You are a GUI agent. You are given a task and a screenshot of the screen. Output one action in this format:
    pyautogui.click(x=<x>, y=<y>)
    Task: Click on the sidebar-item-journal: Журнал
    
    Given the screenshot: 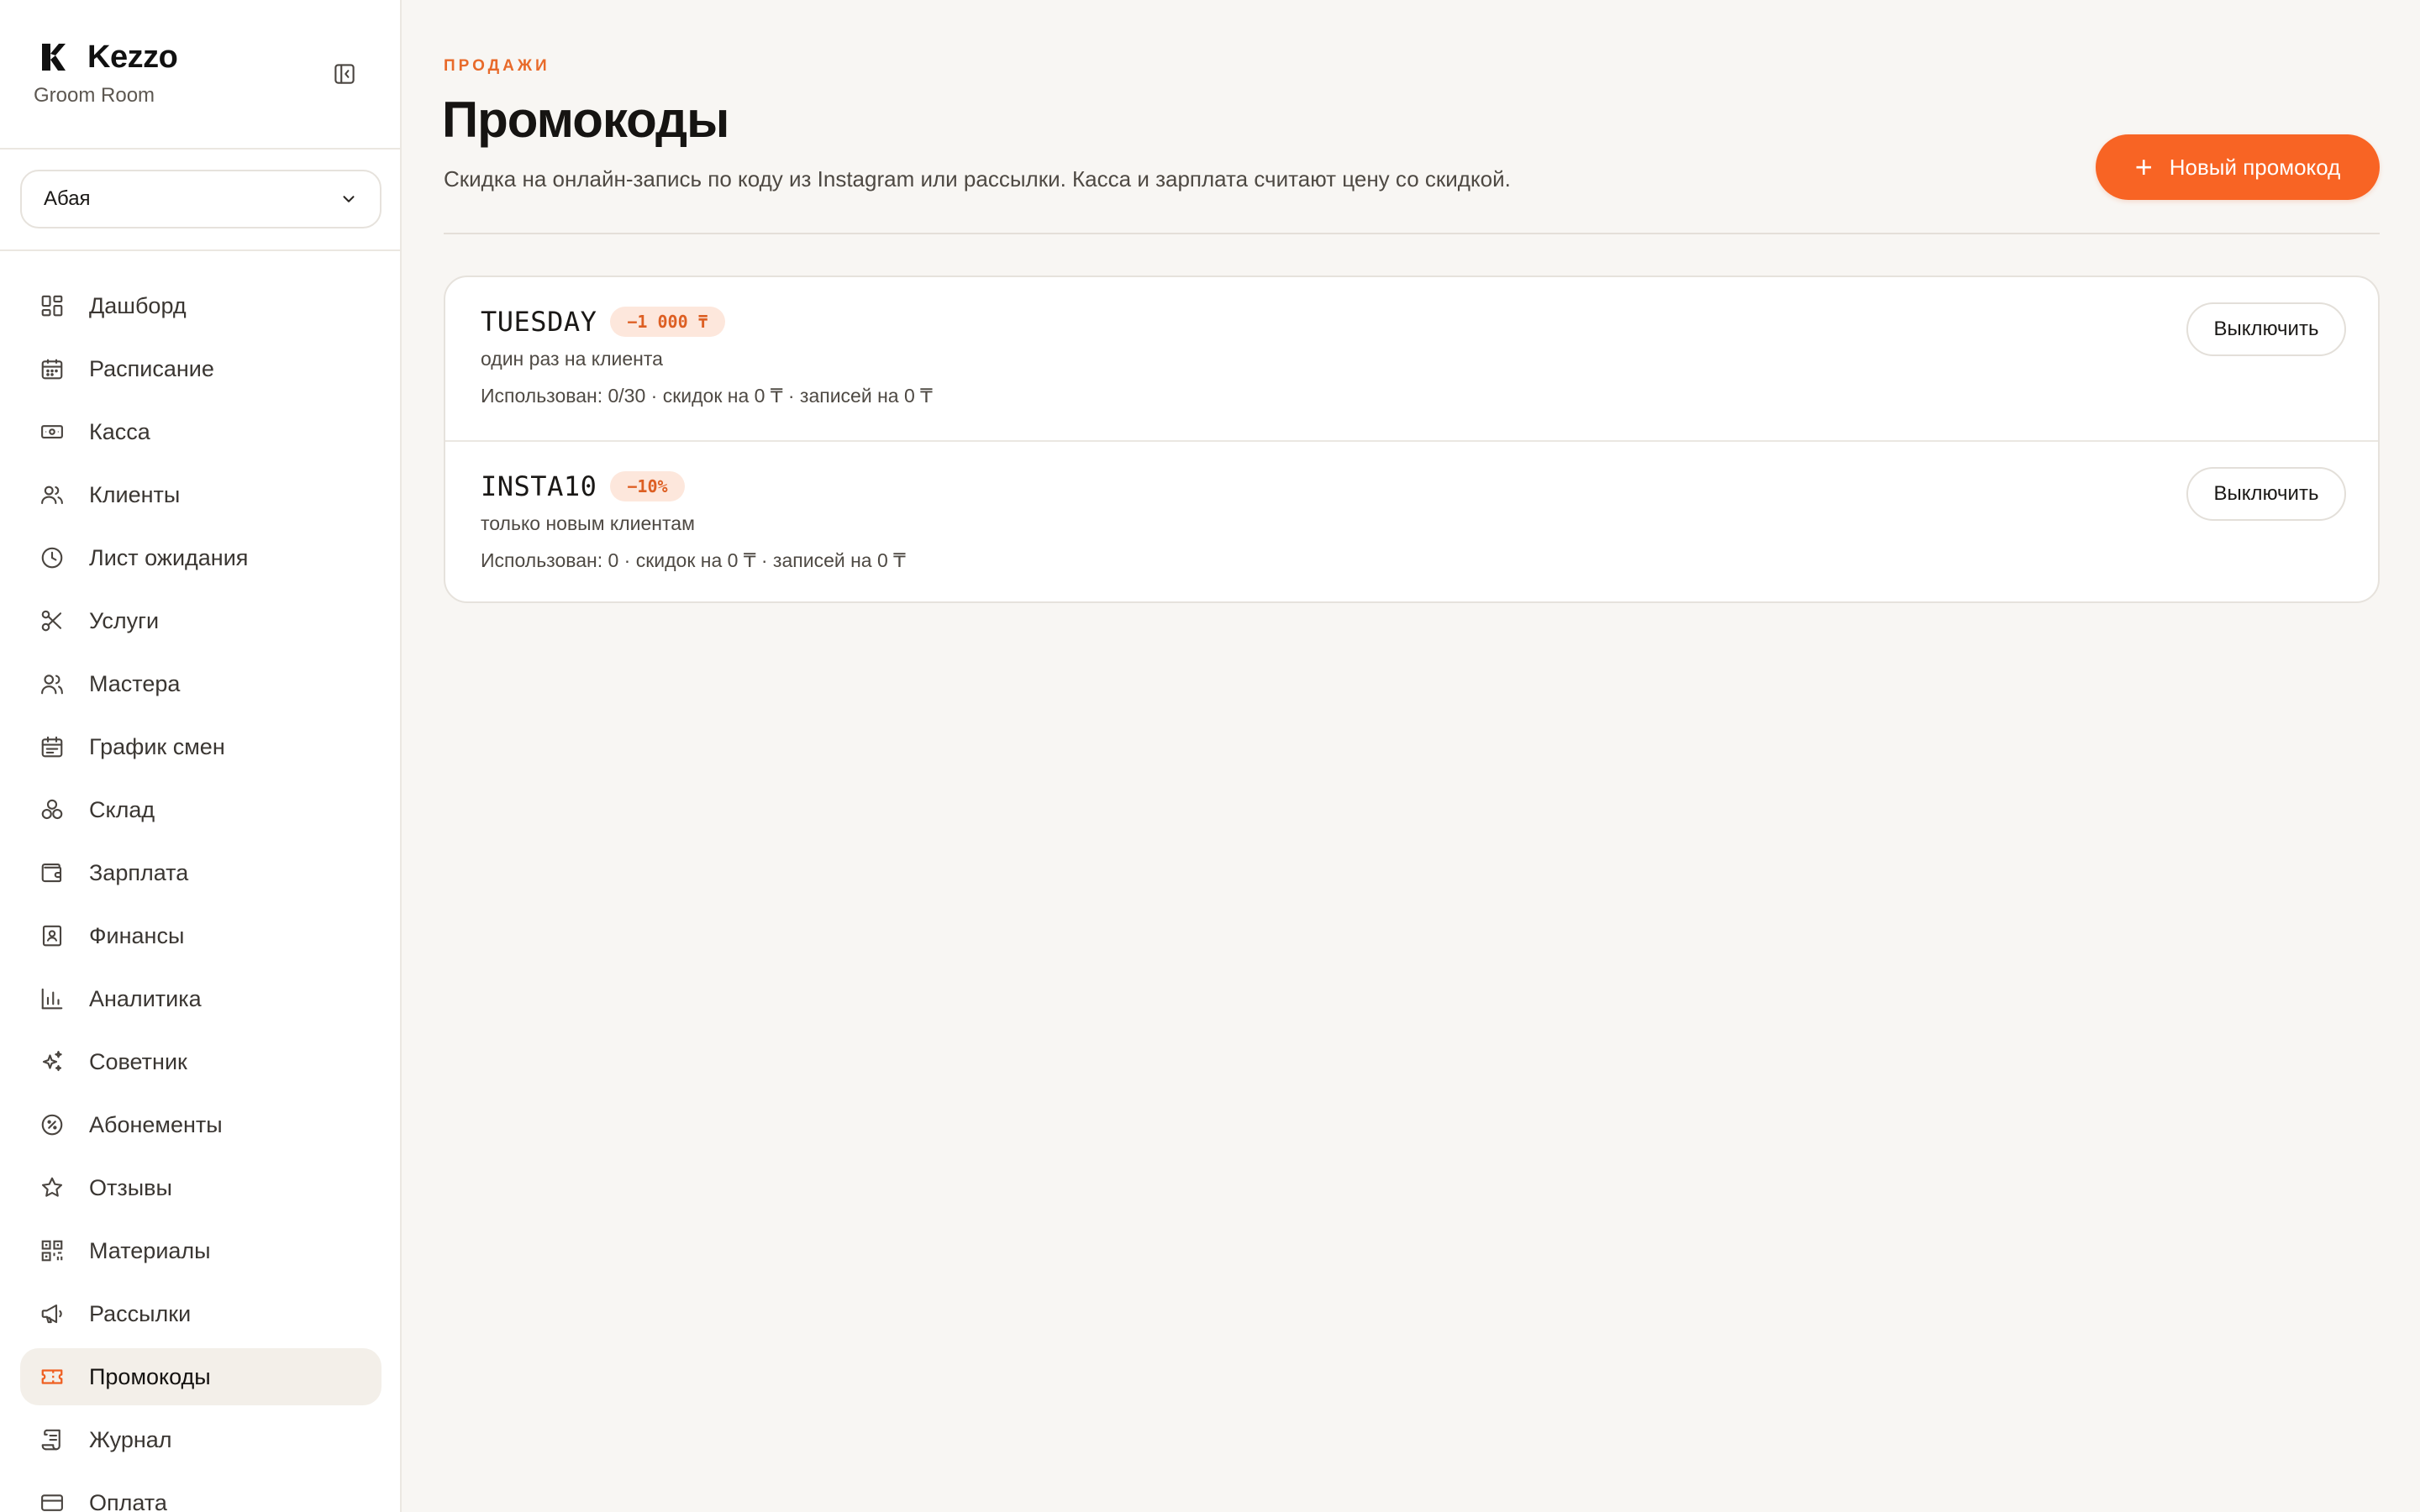 What is the action you would take?
    pyautogui.click(x=200, y=1439)
    